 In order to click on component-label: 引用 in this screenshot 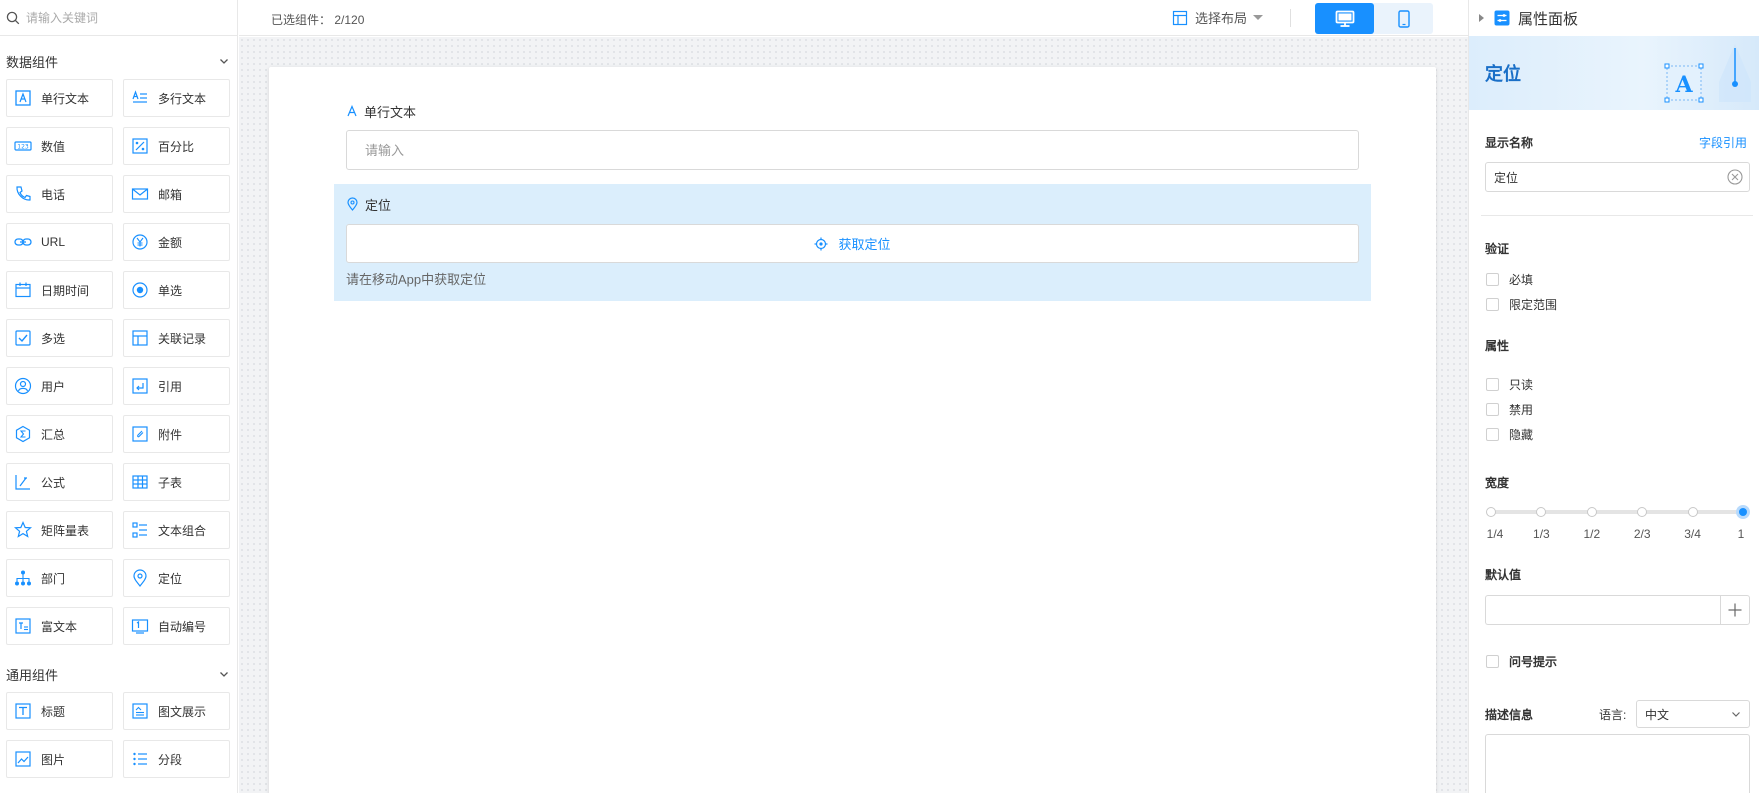, I will do `click(170, 386)`.